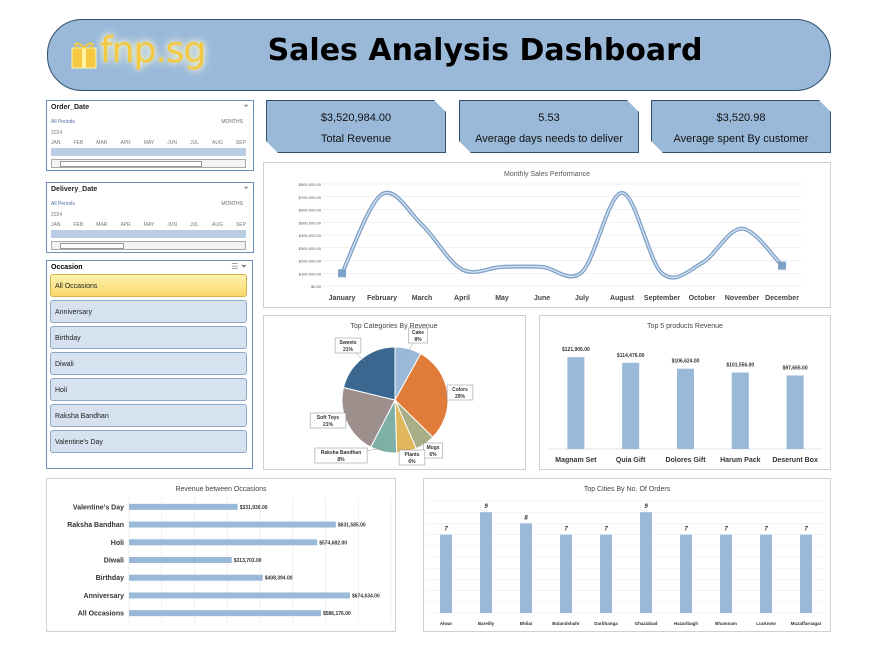 The height and width of the screenshot is (656, 886). What do you see at coordinates (95, 525) in the screenshot?
I see `y-tick-label: Raksha Bandhan` at bounding box center [95, 525].